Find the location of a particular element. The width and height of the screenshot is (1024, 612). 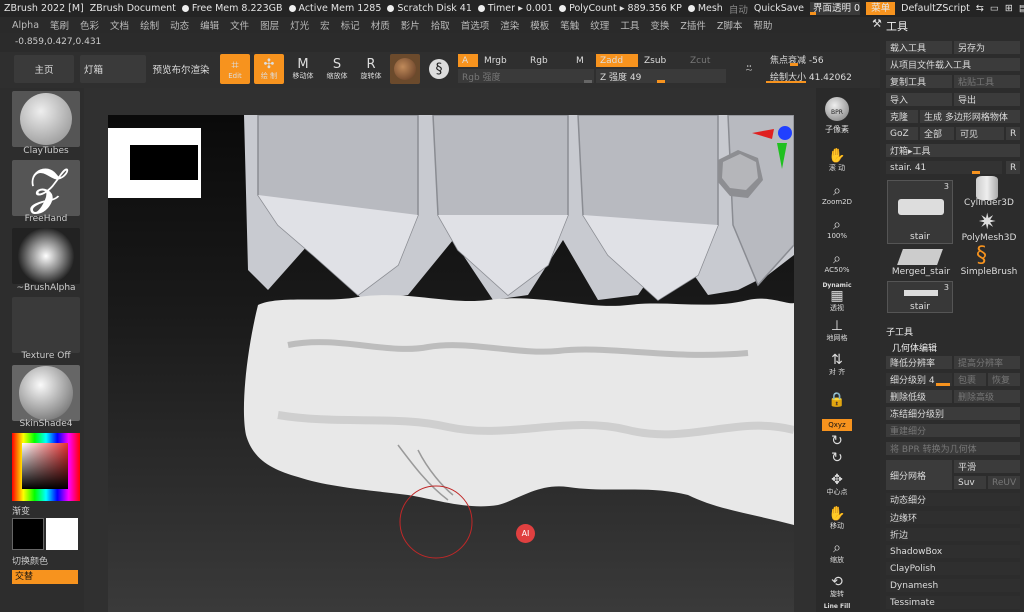

menu-item-22: Z插件 is located at coordinates (693, 25).